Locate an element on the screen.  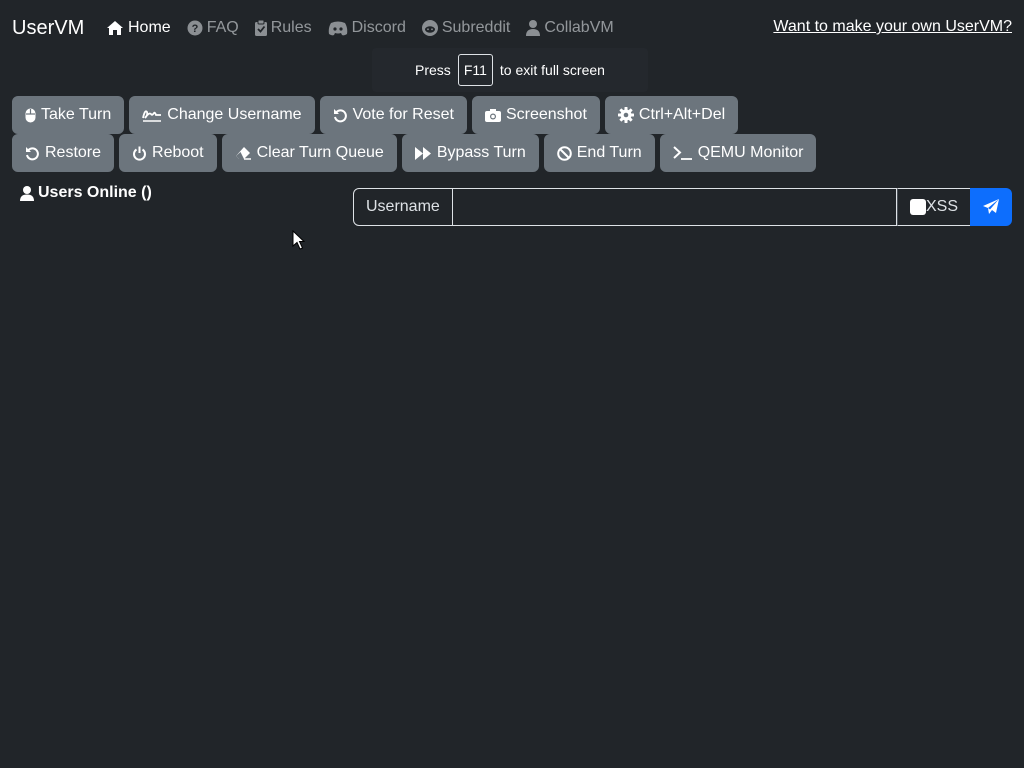
button-label: Clear Turn Queue is located at coordinates (320, 152).